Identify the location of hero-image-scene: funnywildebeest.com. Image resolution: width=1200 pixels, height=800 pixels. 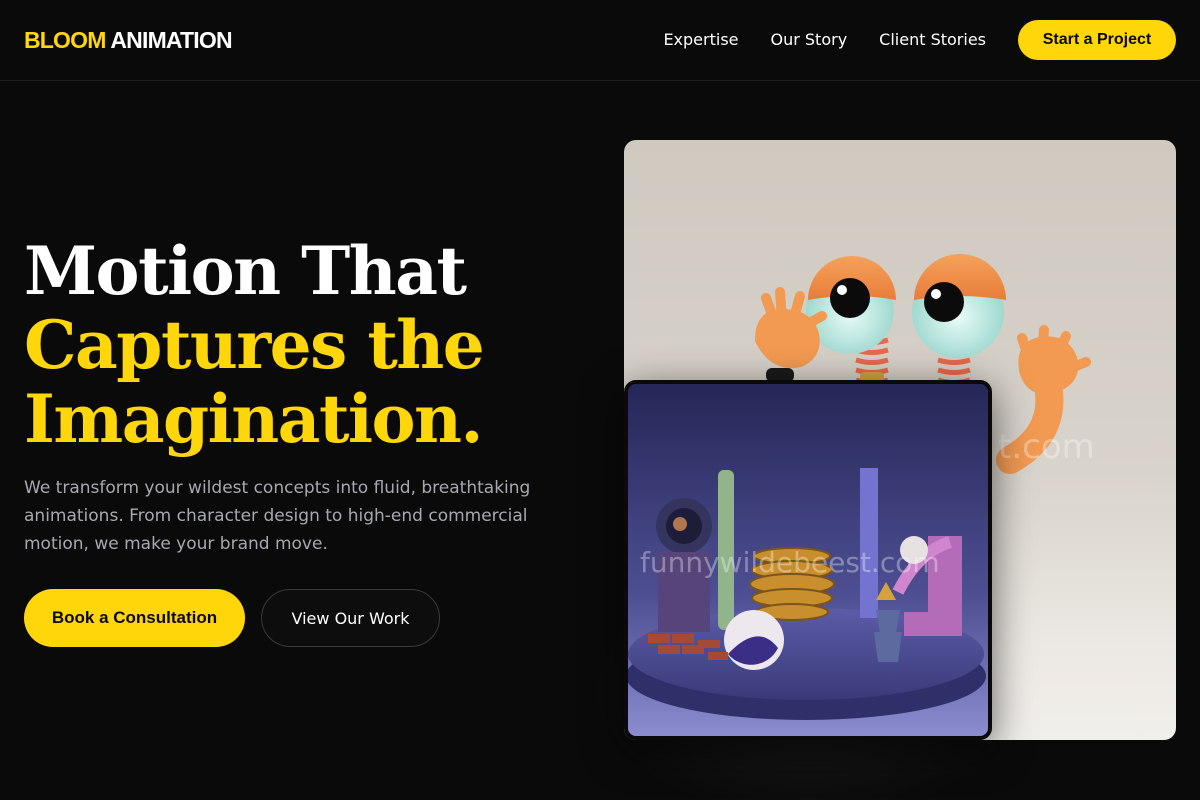
(808, 560).